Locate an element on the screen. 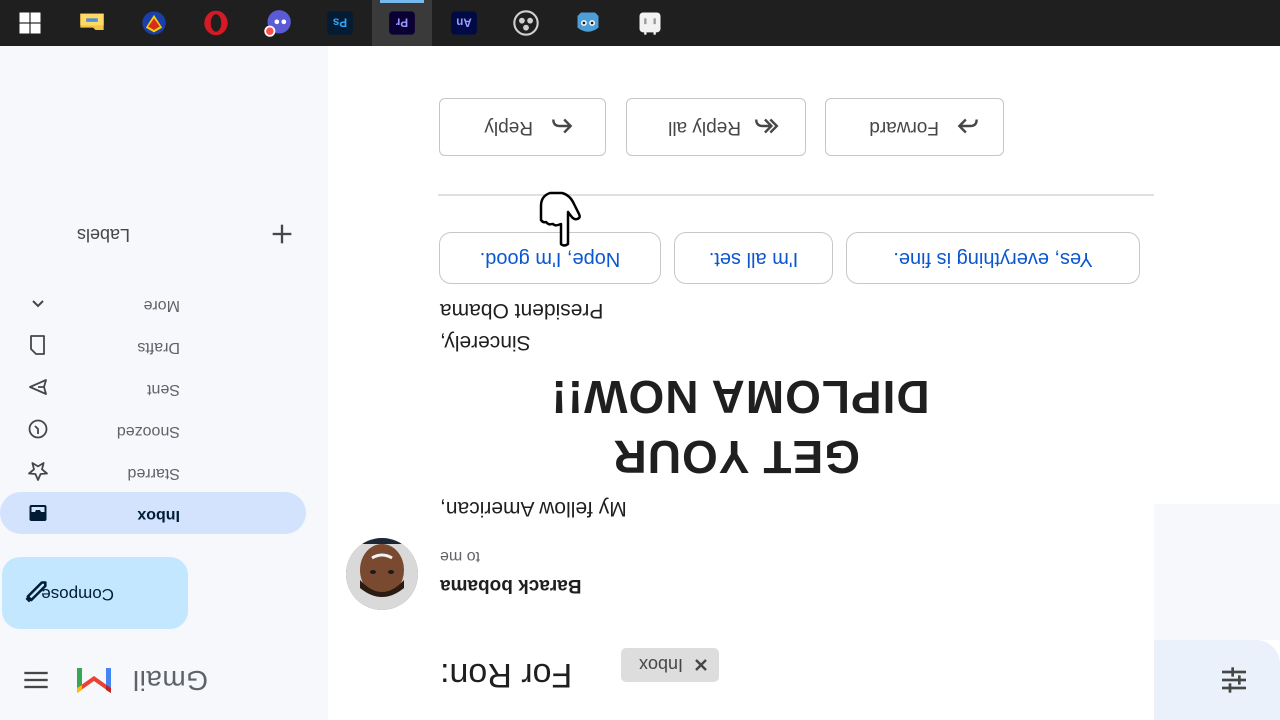  email-subject-row: For Ron: is located at coordinates (523, 669).